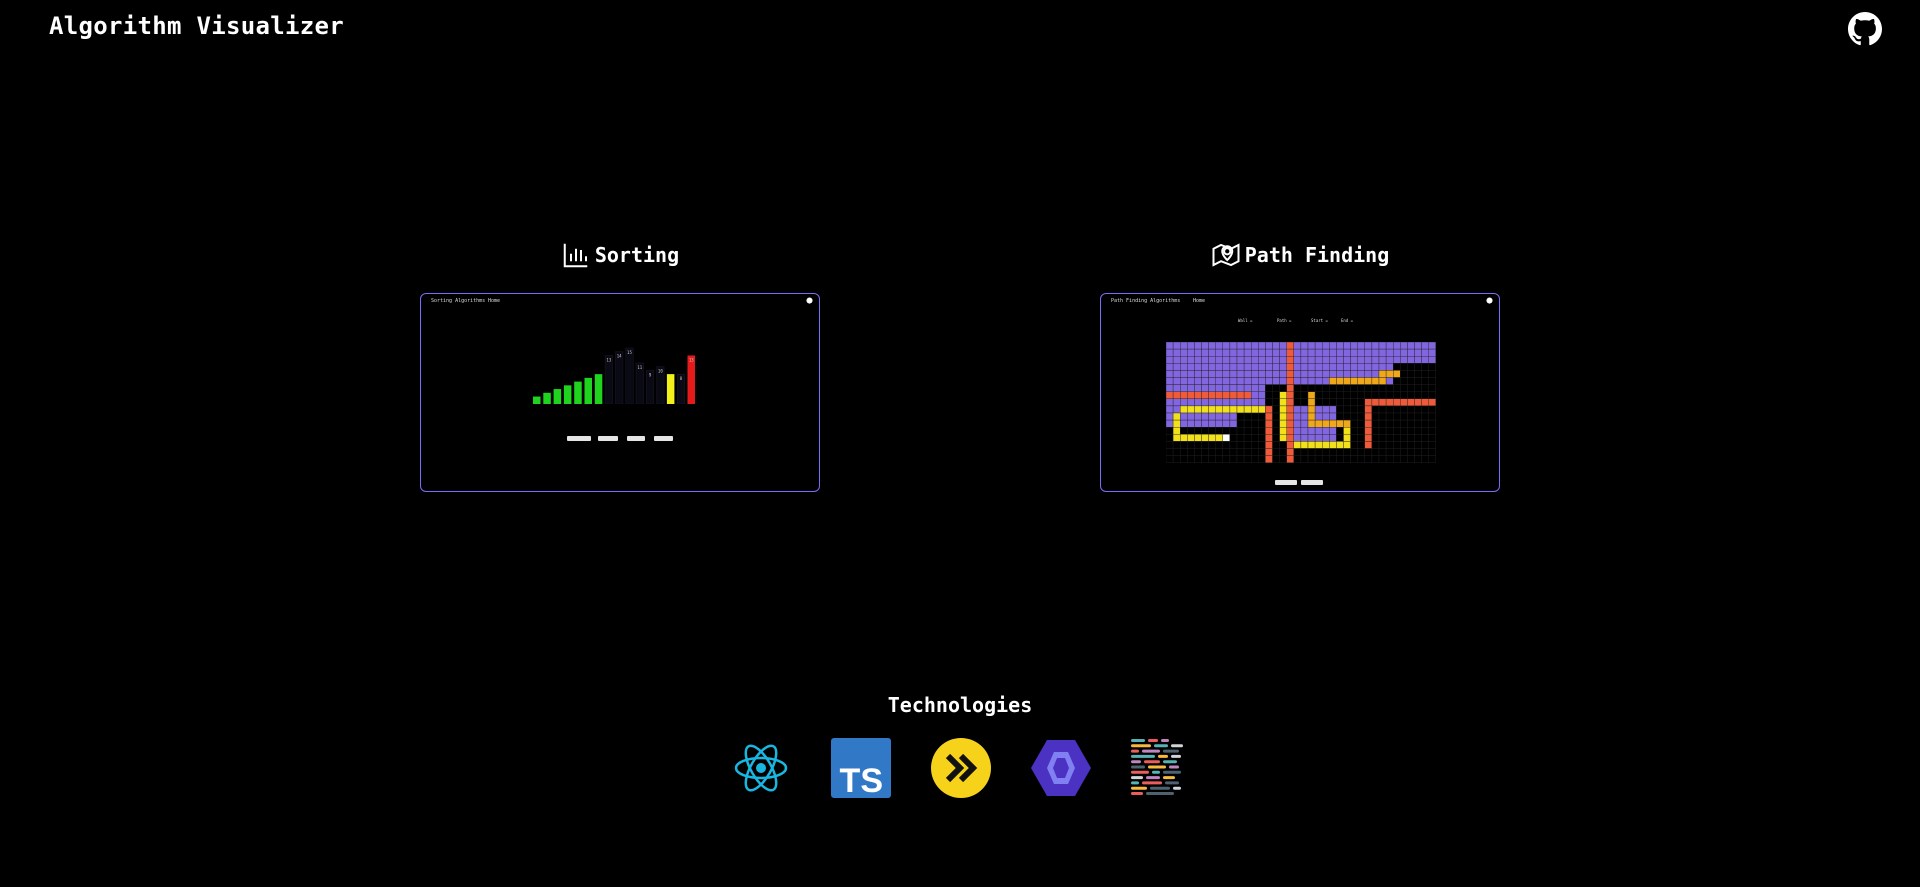 The image size is (1920, 887). What do you see at coordinates (1157, 767) in the screenshot?
I see `prettier-icon` at bounding box center [1157, 767].